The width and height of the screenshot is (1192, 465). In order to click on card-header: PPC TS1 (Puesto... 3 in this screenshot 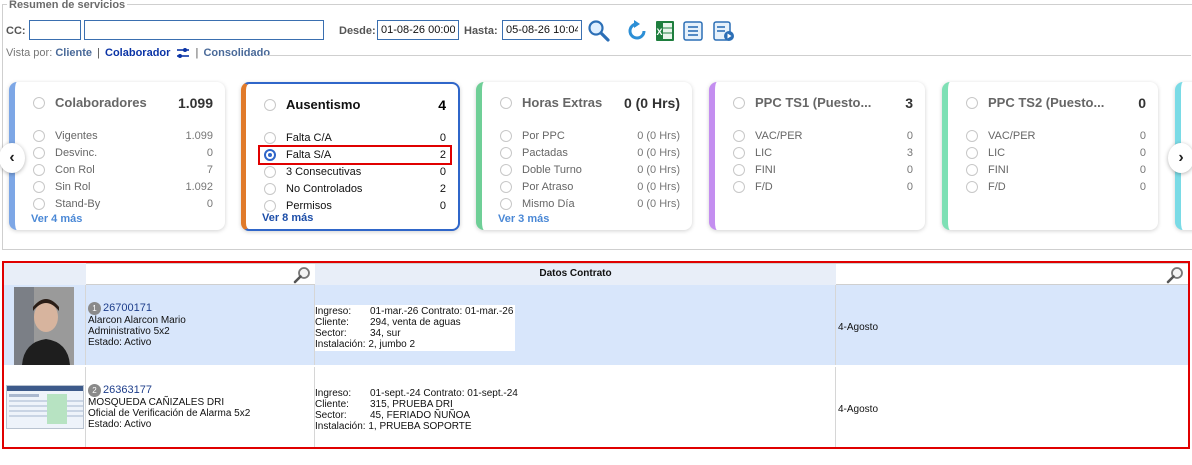, I will do `click(823, 105)`.